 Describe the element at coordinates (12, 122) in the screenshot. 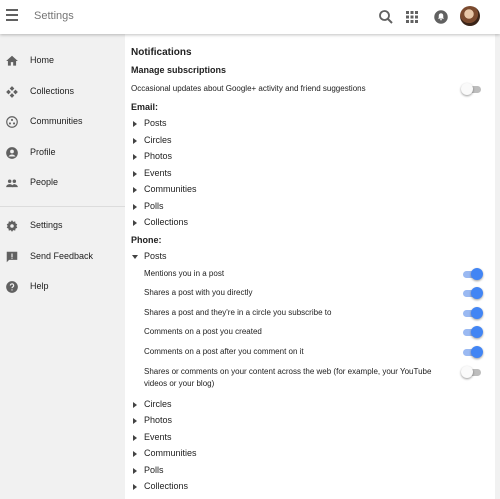

I see `communities-icon` at that location.